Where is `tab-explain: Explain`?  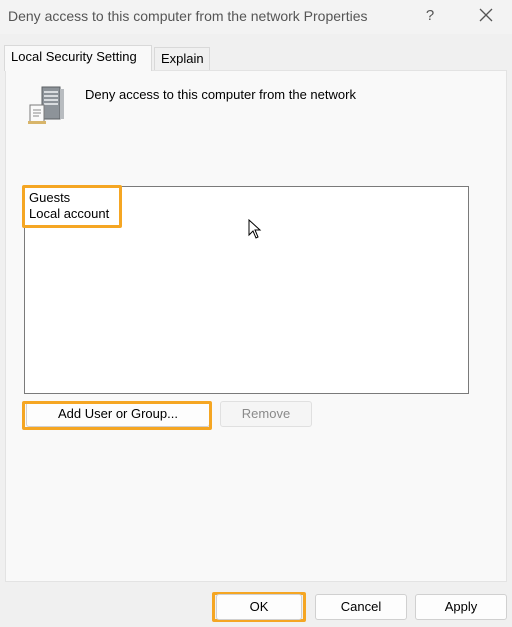
tab-explain: Explain is located at coordinates (182, 58).